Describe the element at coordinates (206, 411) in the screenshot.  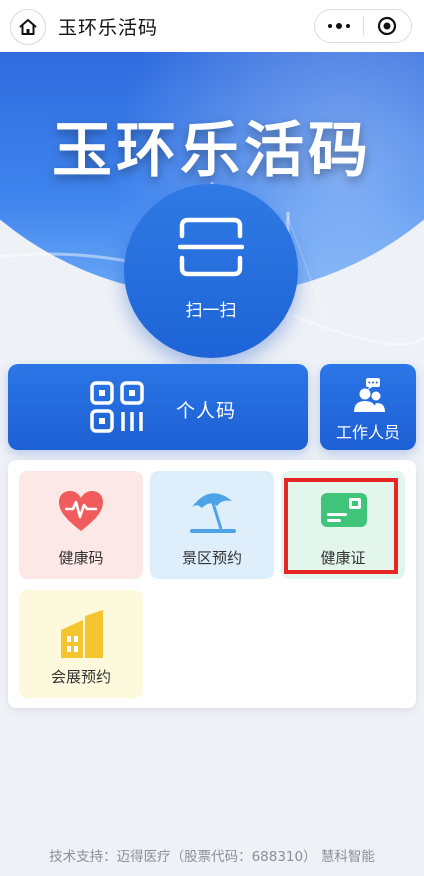
I see `personal-code-label: 个人码` at that location.